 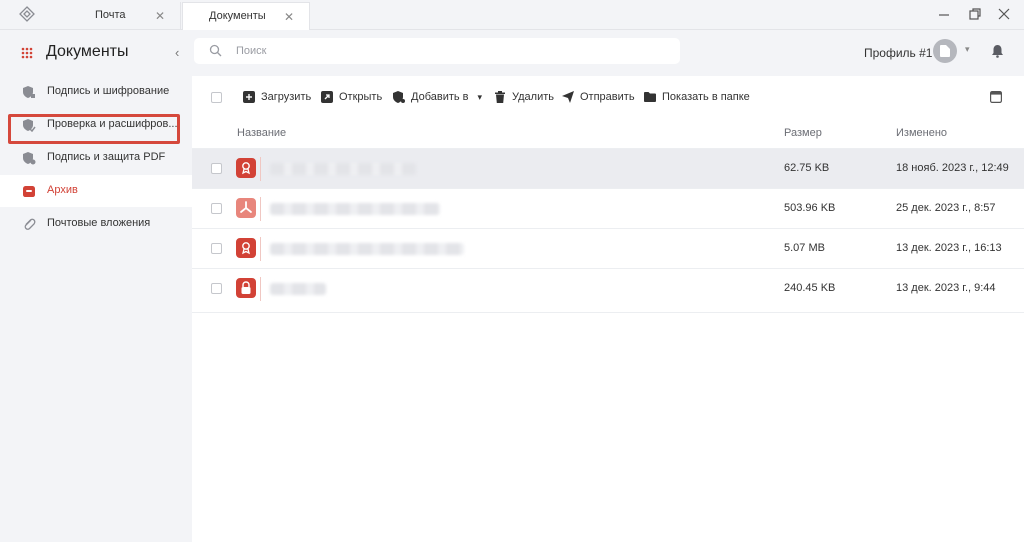 I want to click on select-all-checkbox, so click(x=216, y=97).